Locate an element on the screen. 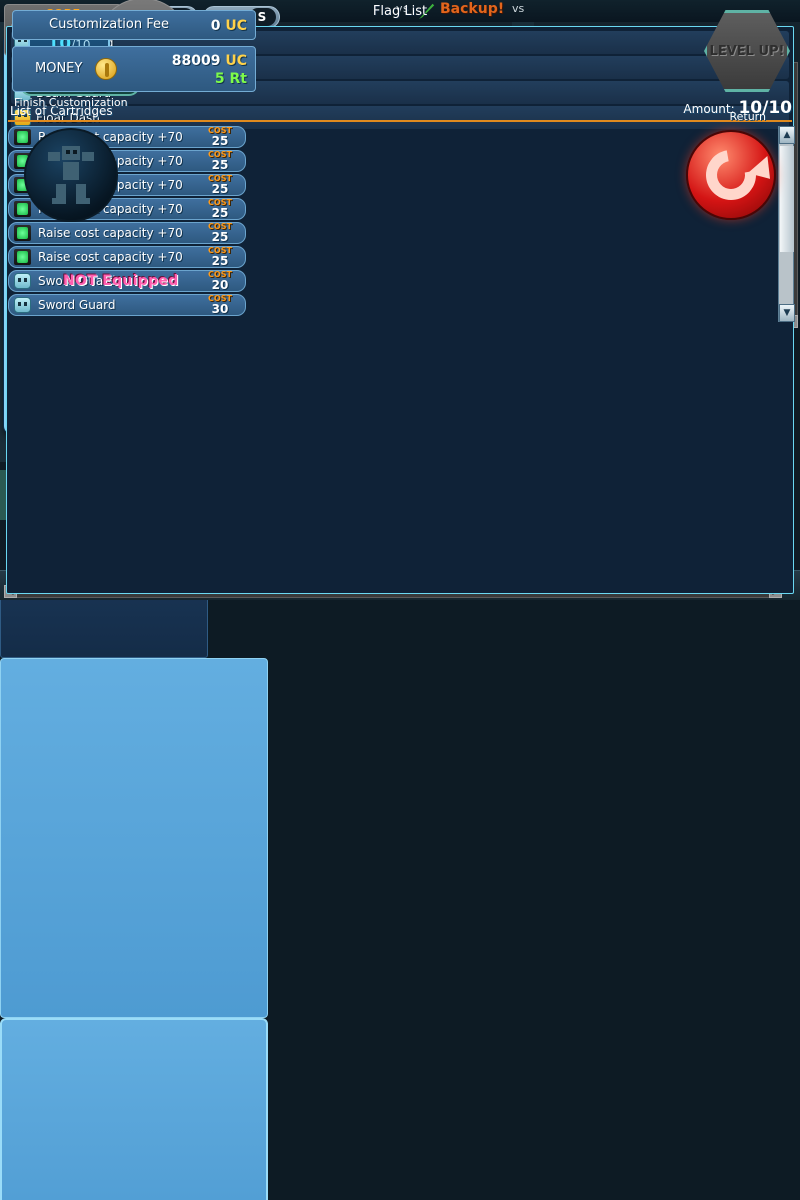 This screenshot has height=1200, width=800. cartridge-name: Sword Guard is located at coordinates (77, 305).